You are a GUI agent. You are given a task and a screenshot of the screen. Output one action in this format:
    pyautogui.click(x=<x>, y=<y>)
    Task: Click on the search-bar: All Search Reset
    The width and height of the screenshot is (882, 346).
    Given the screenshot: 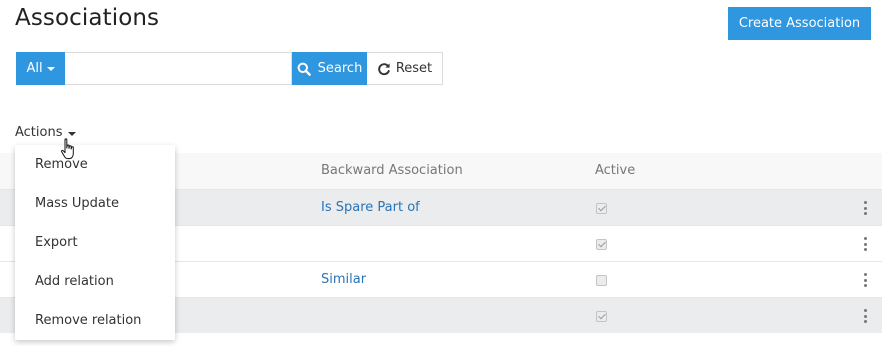 What is the action you would take?
    pyautogui.click(x=229, y=68)
    